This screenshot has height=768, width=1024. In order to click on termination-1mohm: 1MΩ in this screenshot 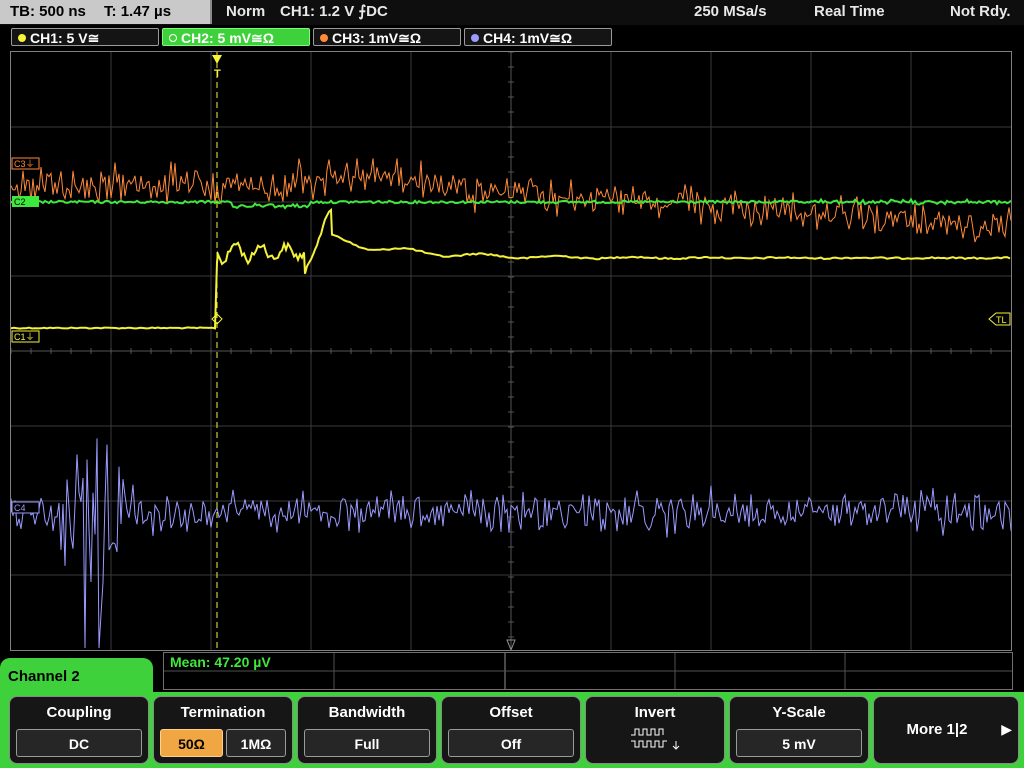, I will do `click(256, 743)`.